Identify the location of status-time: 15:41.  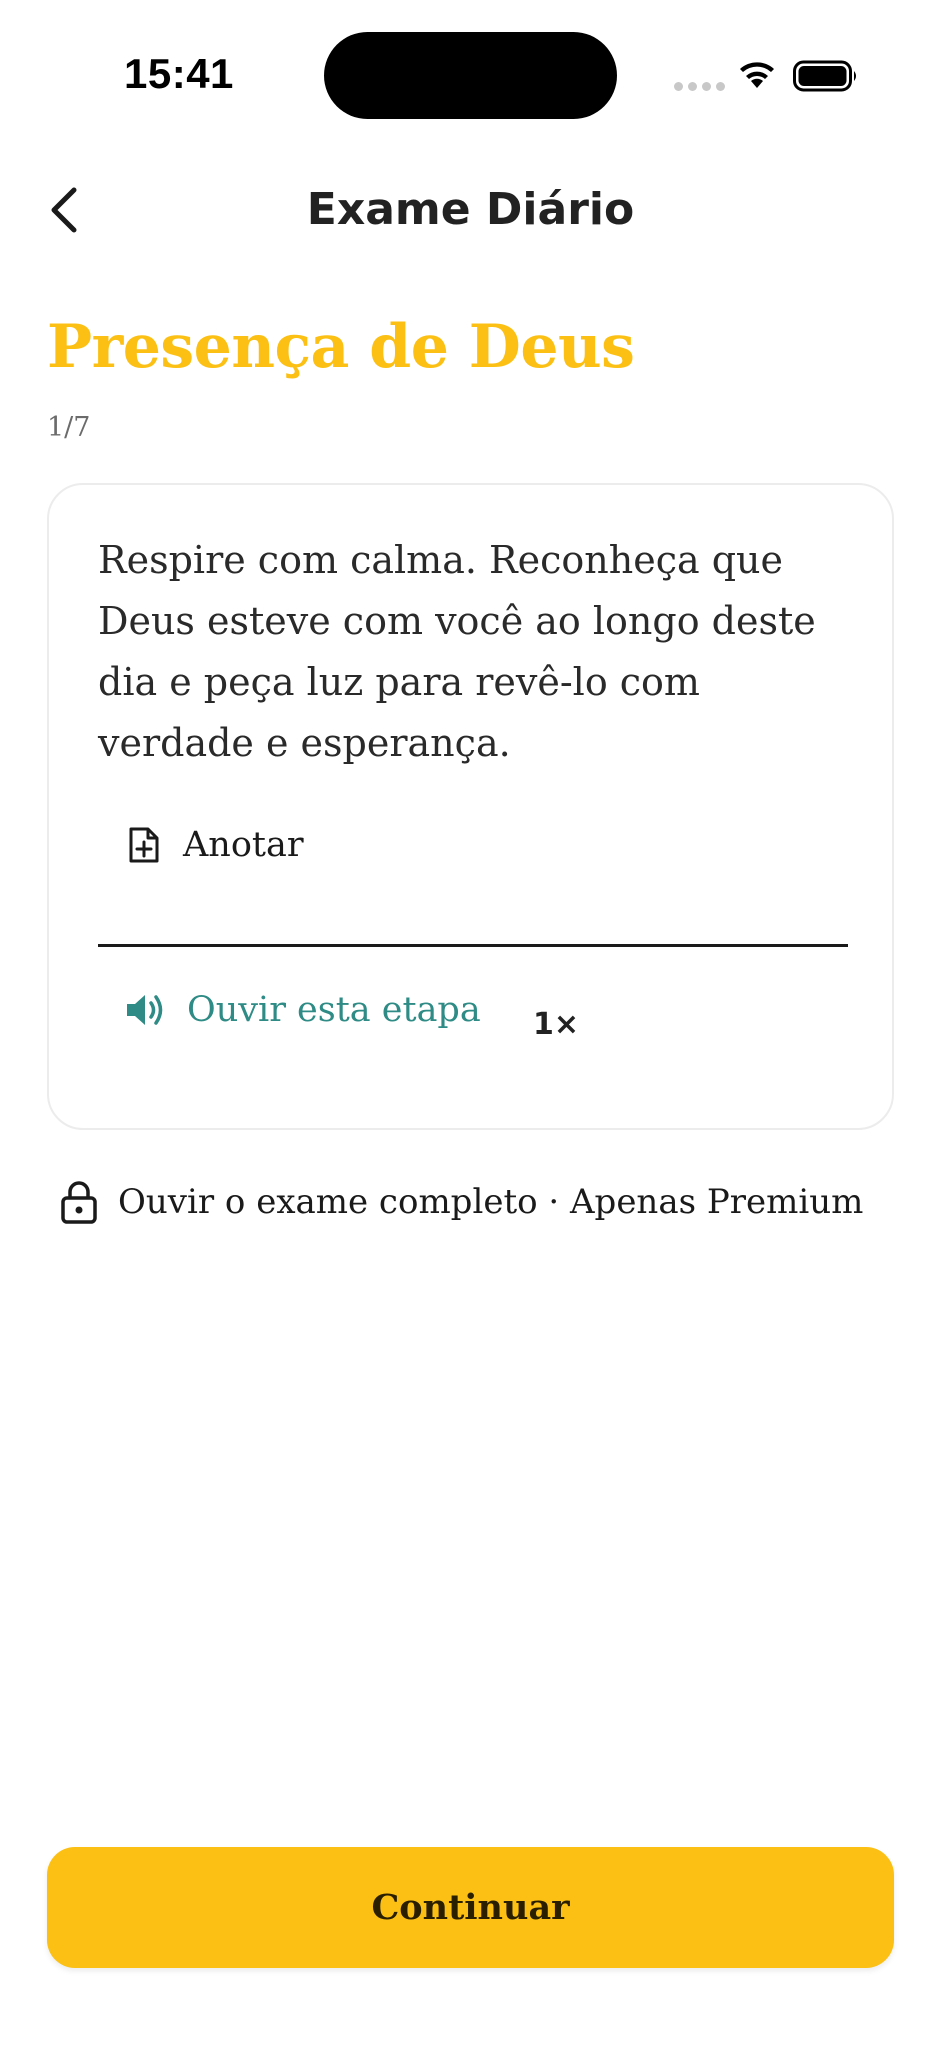
(179, 73).